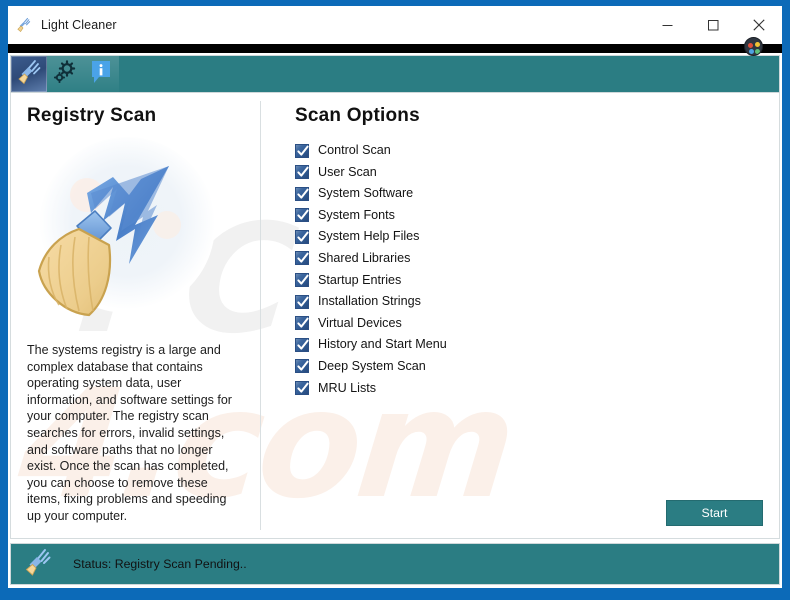 This screenshot has height=600, width=790. I want to click on status-bar-container: Status: Registry Scan Pending.., so click(395, 563).